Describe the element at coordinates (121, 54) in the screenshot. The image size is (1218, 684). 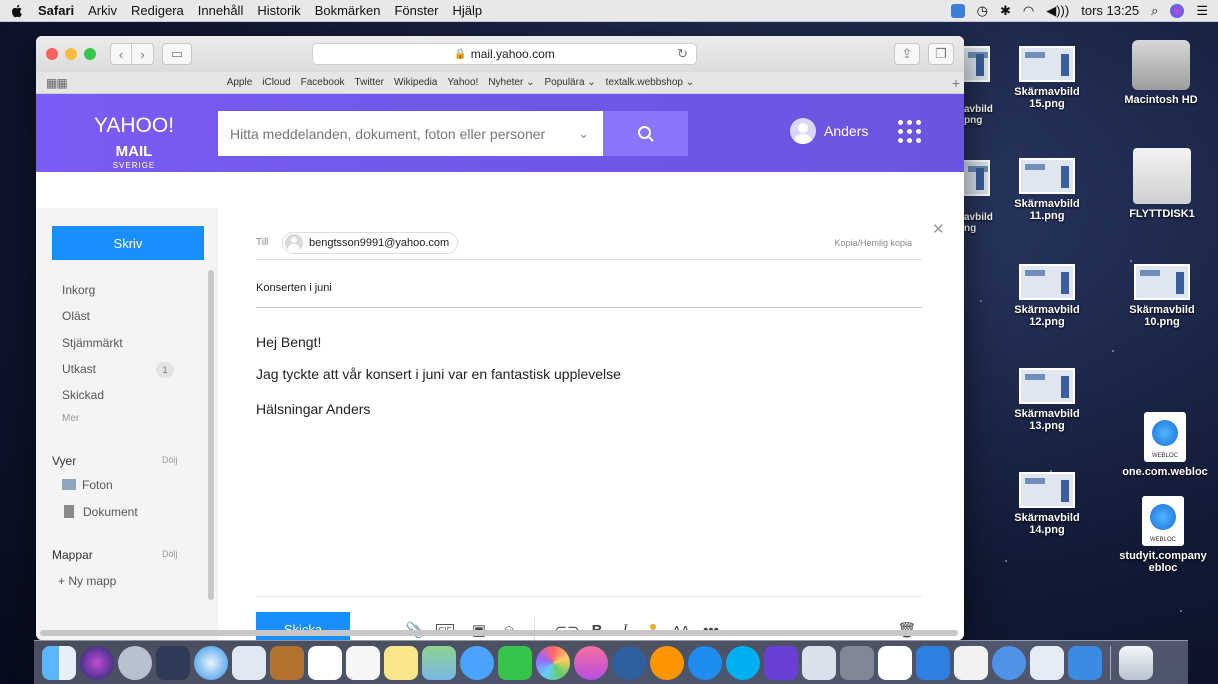
I see `back-button: ‹` at that location.